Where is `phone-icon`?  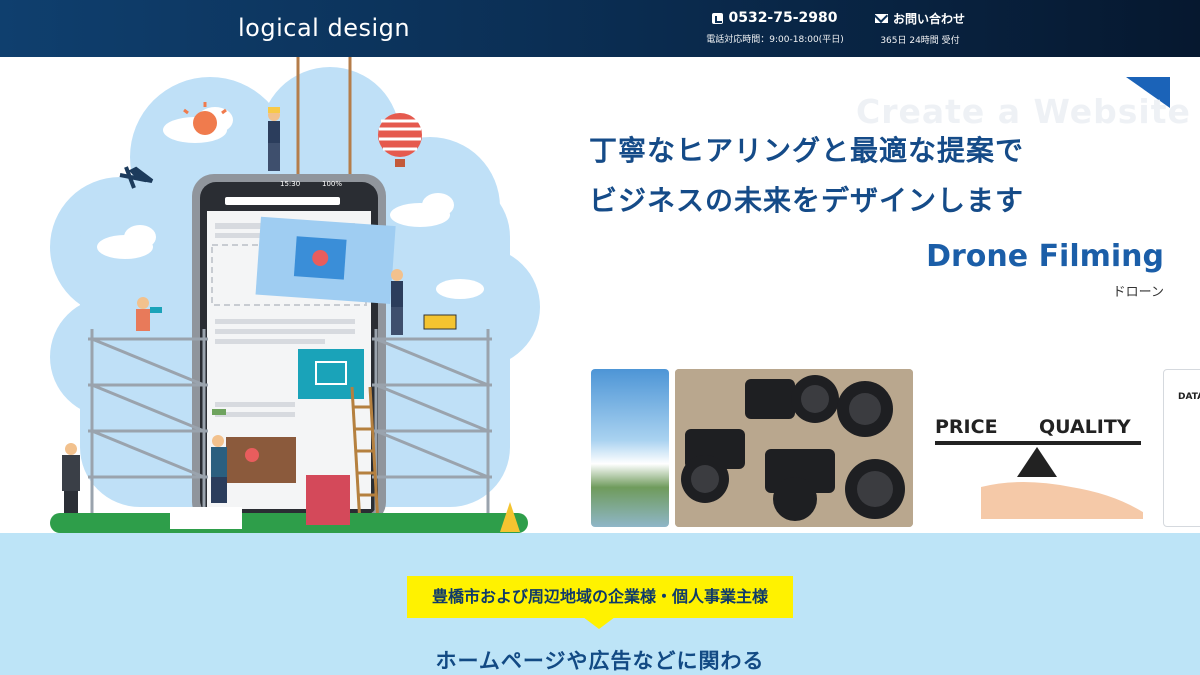
phone-icon is located at coordinates (718, 18).